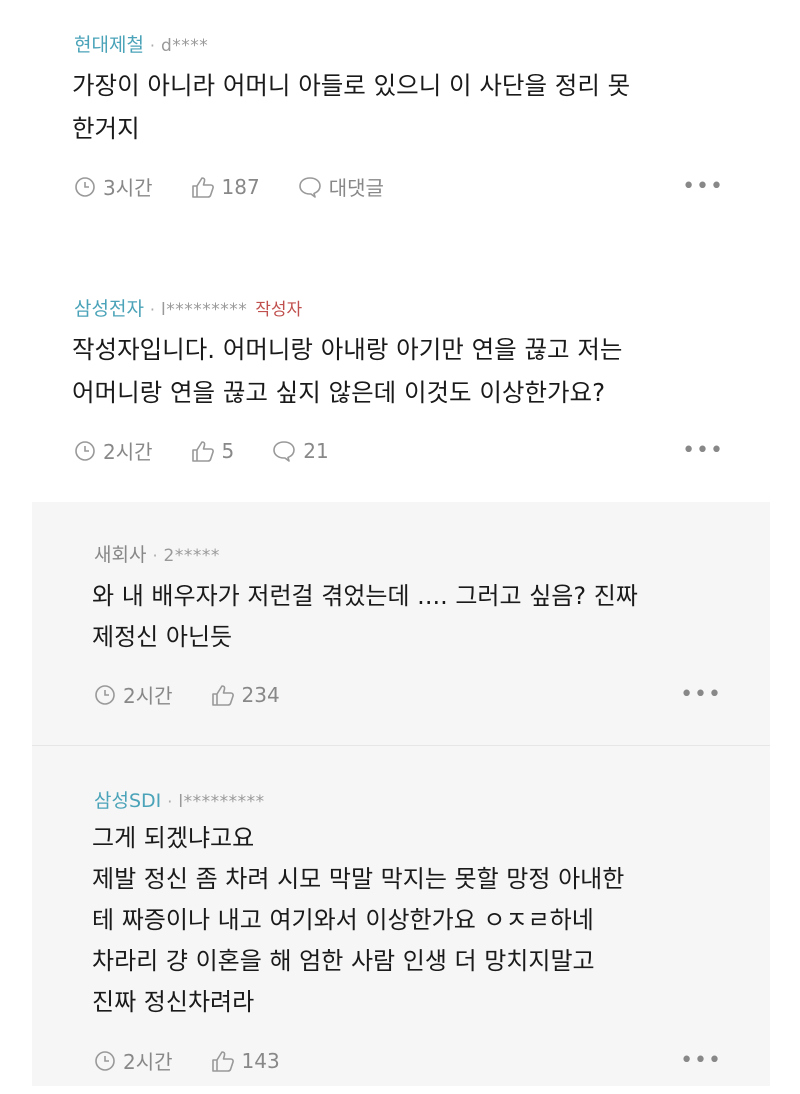 The image size is (800, 1094). What do you see at coordinates (358, 879) in the screenshot?
I see `comment-line: 제발 정신 좀 차려 시모 막말 막지는 못할 망정 아내한` at bounding box center [358, 879].